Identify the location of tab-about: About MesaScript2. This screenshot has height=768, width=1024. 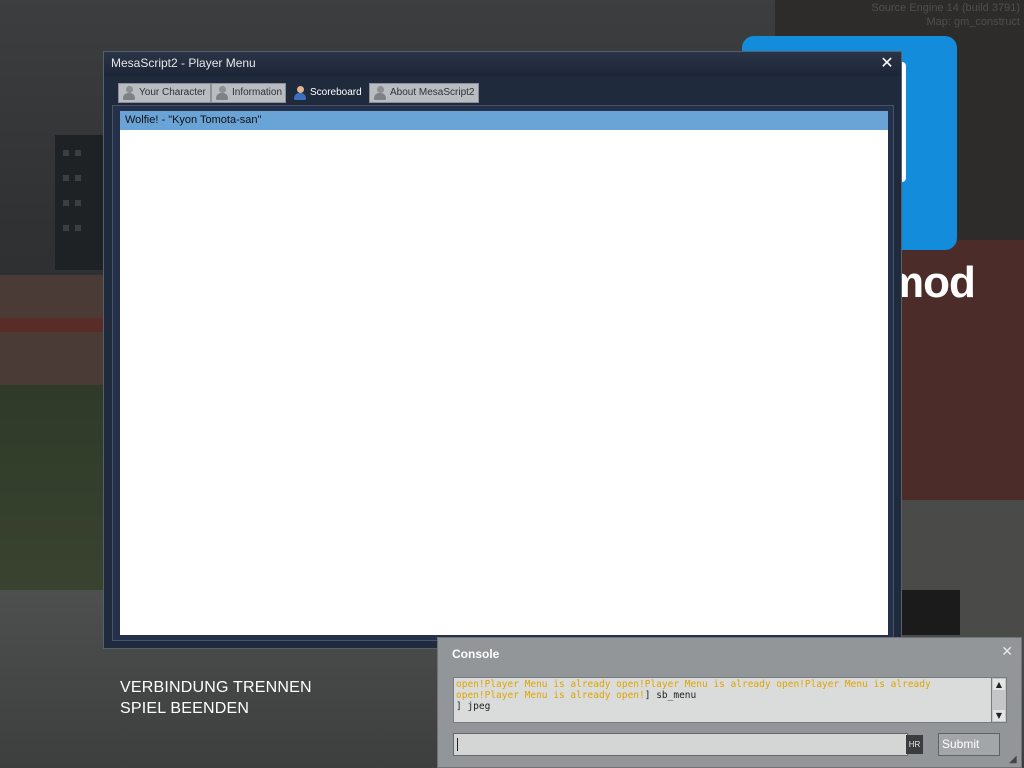
(424, 93).